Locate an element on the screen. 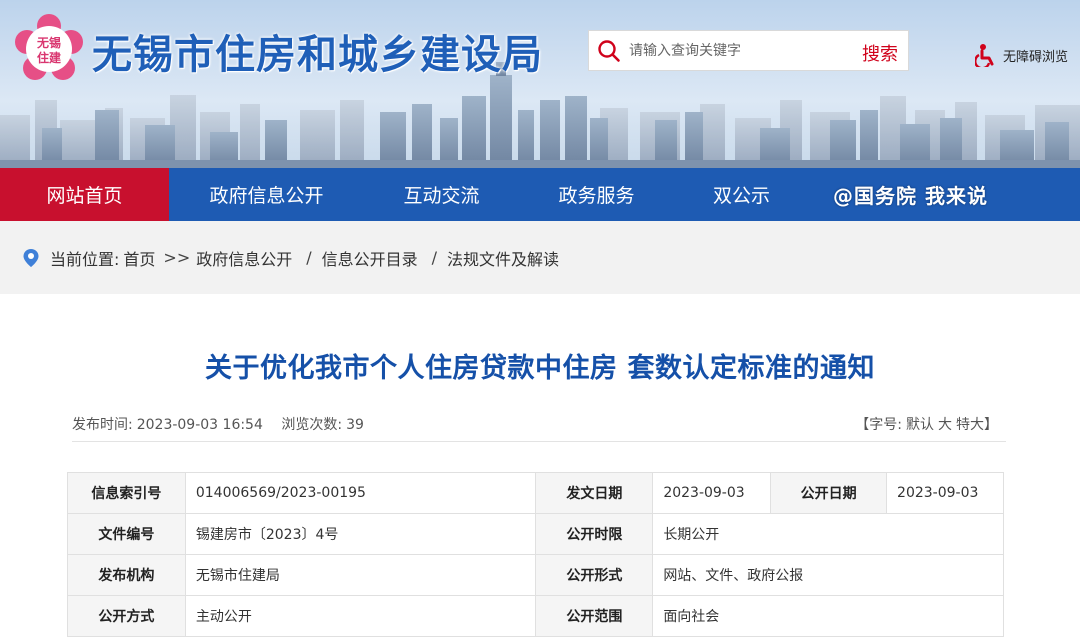  logo-emblem-icon: 无锡 住建 is located at coordinates (49, 47).